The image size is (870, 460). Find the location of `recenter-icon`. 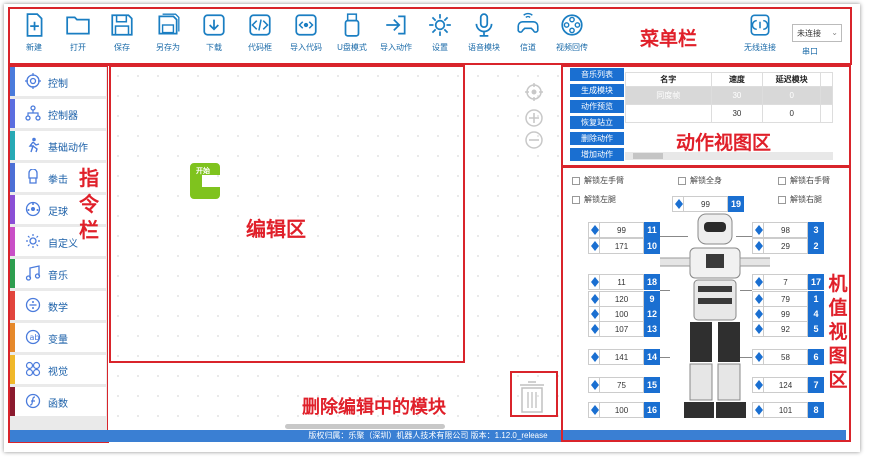

recenter-icon is located at coordinates (534, 92).